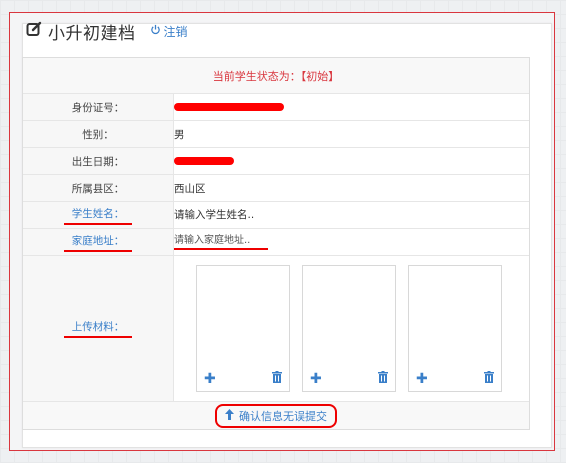 Image resolution: width=566 pixels, height=463 pixels. Describe the element at coordinates (283, 416) in the screenshot. I see `submit-label: 确认信息无误提交` at that location.